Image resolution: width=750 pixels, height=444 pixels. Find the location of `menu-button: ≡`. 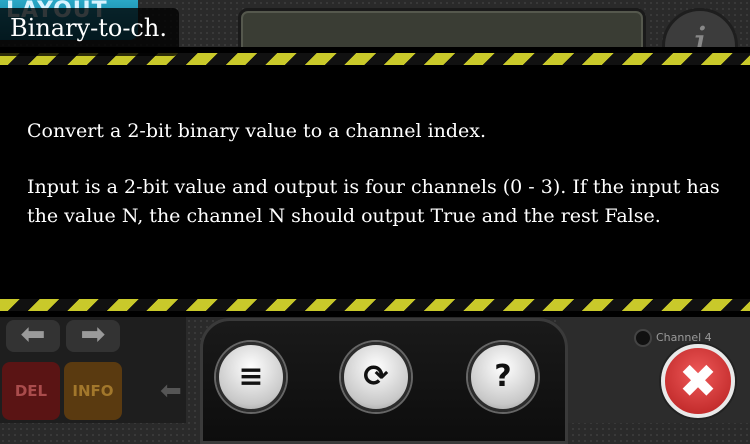

menu-button: ≡ is located at coordinates (251, 377).